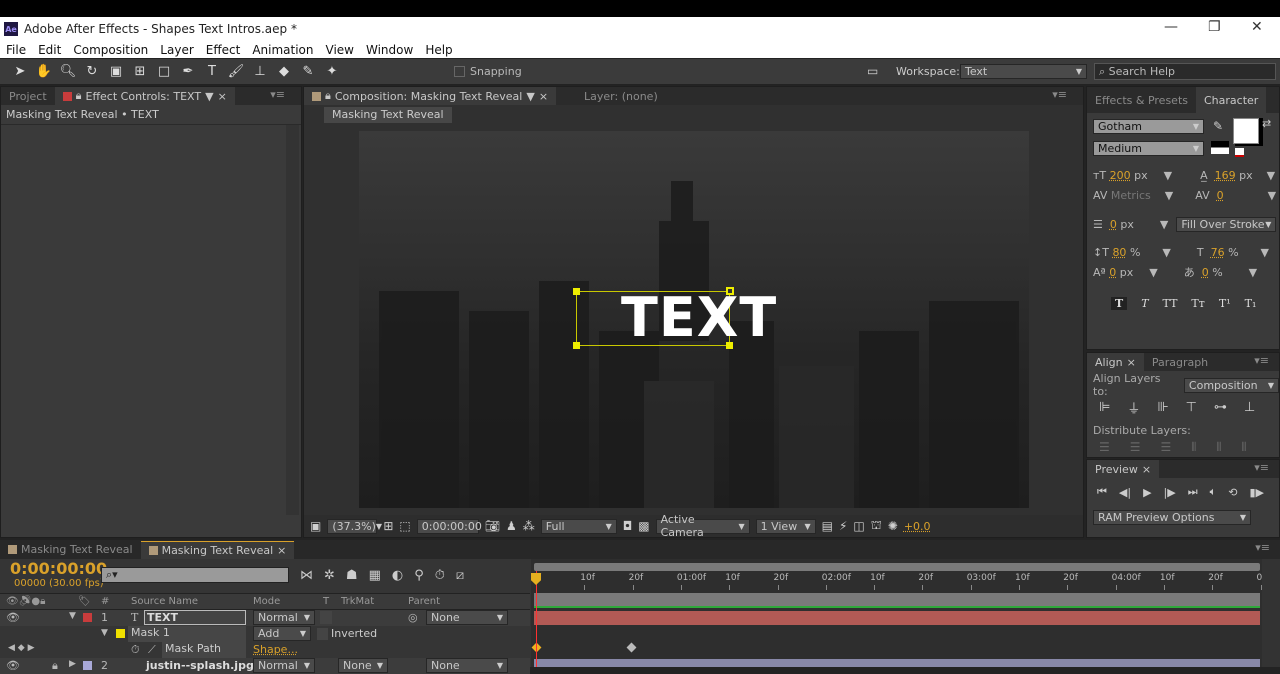  I want to click on swap-colors-icon: ⇄, so click(1266, 123).